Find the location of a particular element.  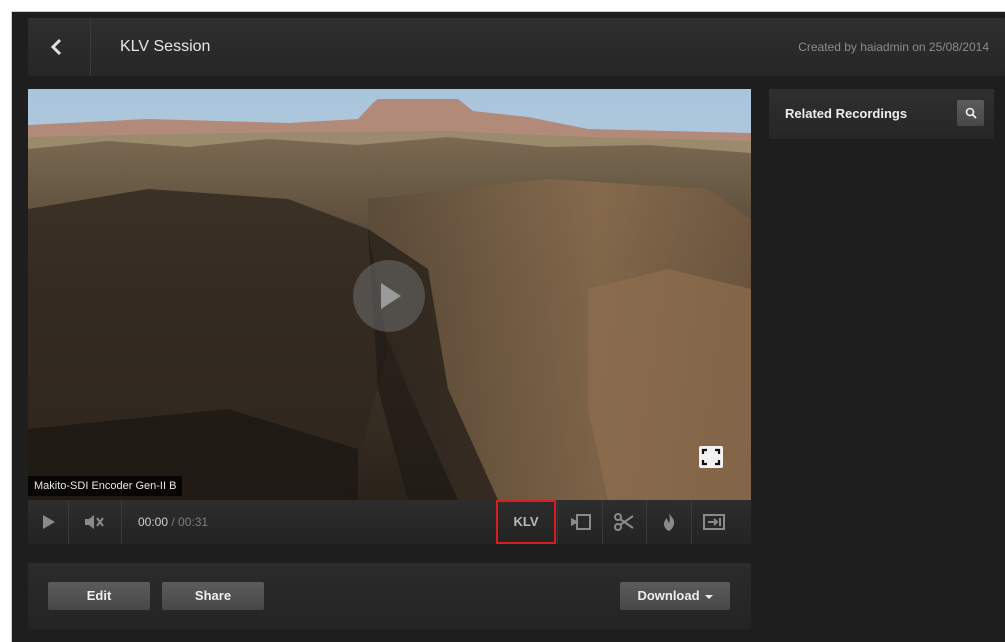

export-button is located at coordinates (714, 522).